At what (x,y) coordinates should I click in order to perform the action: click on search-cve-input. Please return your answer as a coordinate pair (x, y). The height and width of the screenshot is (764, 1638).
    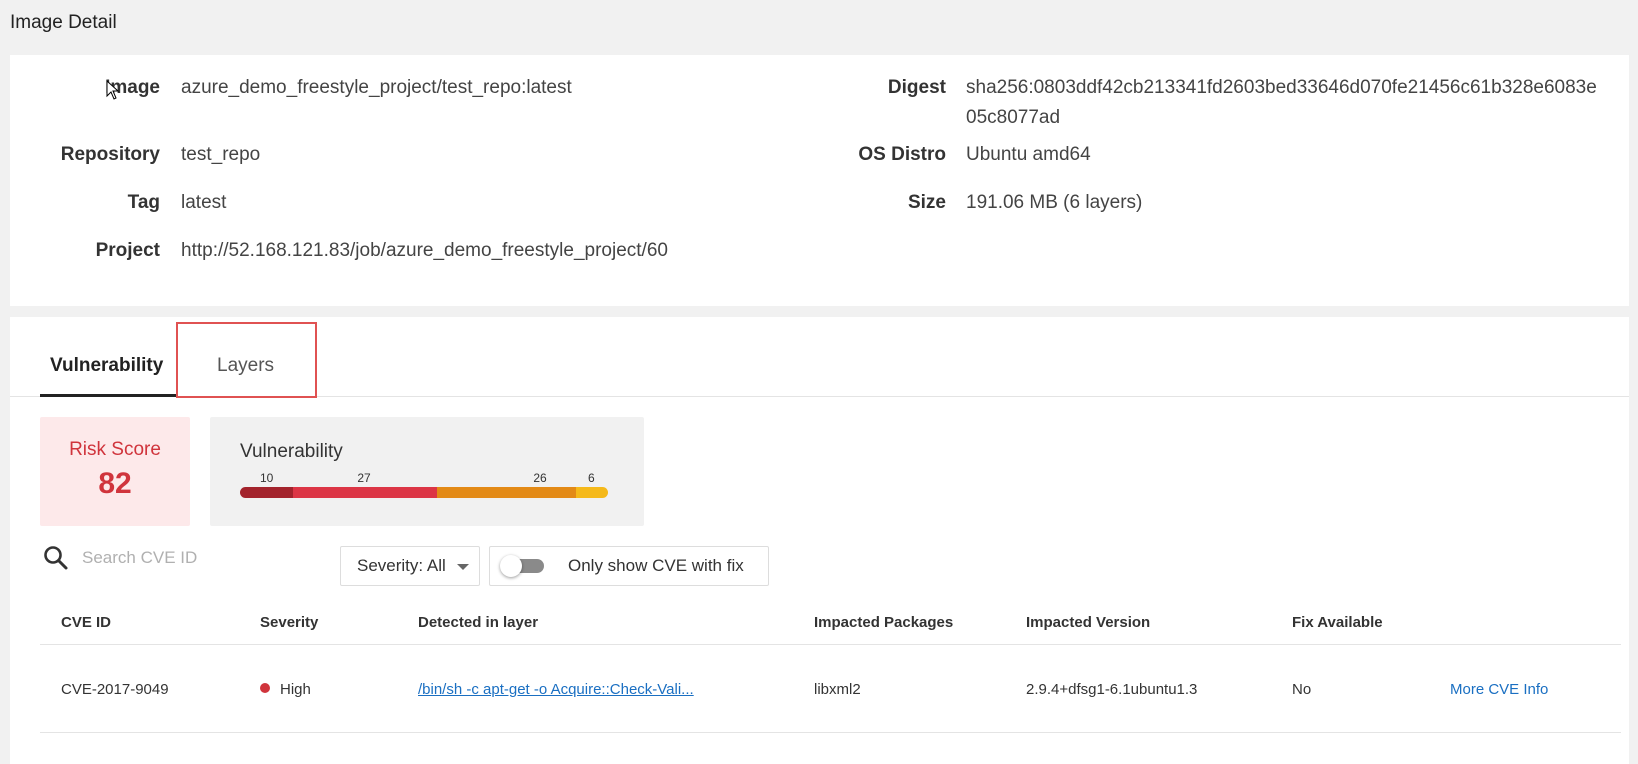
    Looking at the image, I should click on (202, 558).